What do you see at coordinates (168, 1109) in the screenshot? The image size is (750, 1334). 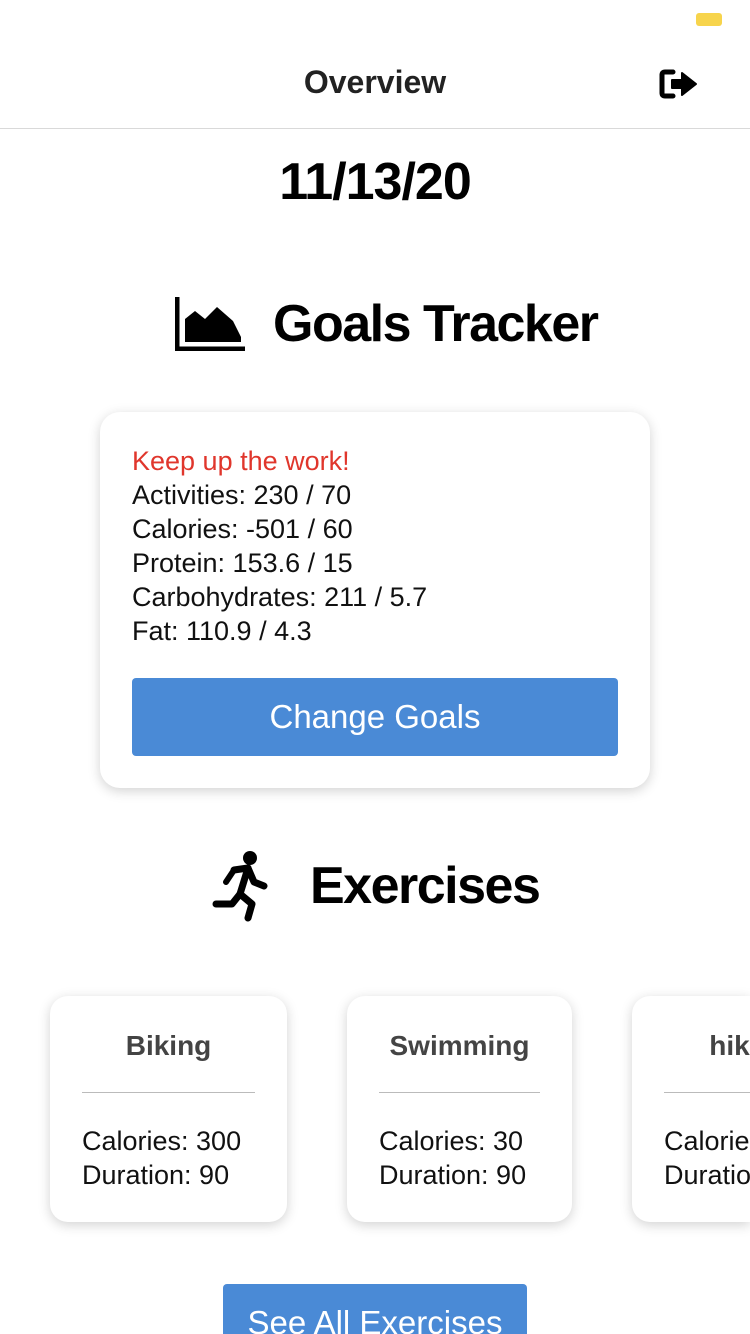 I see `exercise-card: Biking Calories: 300 Duration: 90` at bounding box center [168, 1109].